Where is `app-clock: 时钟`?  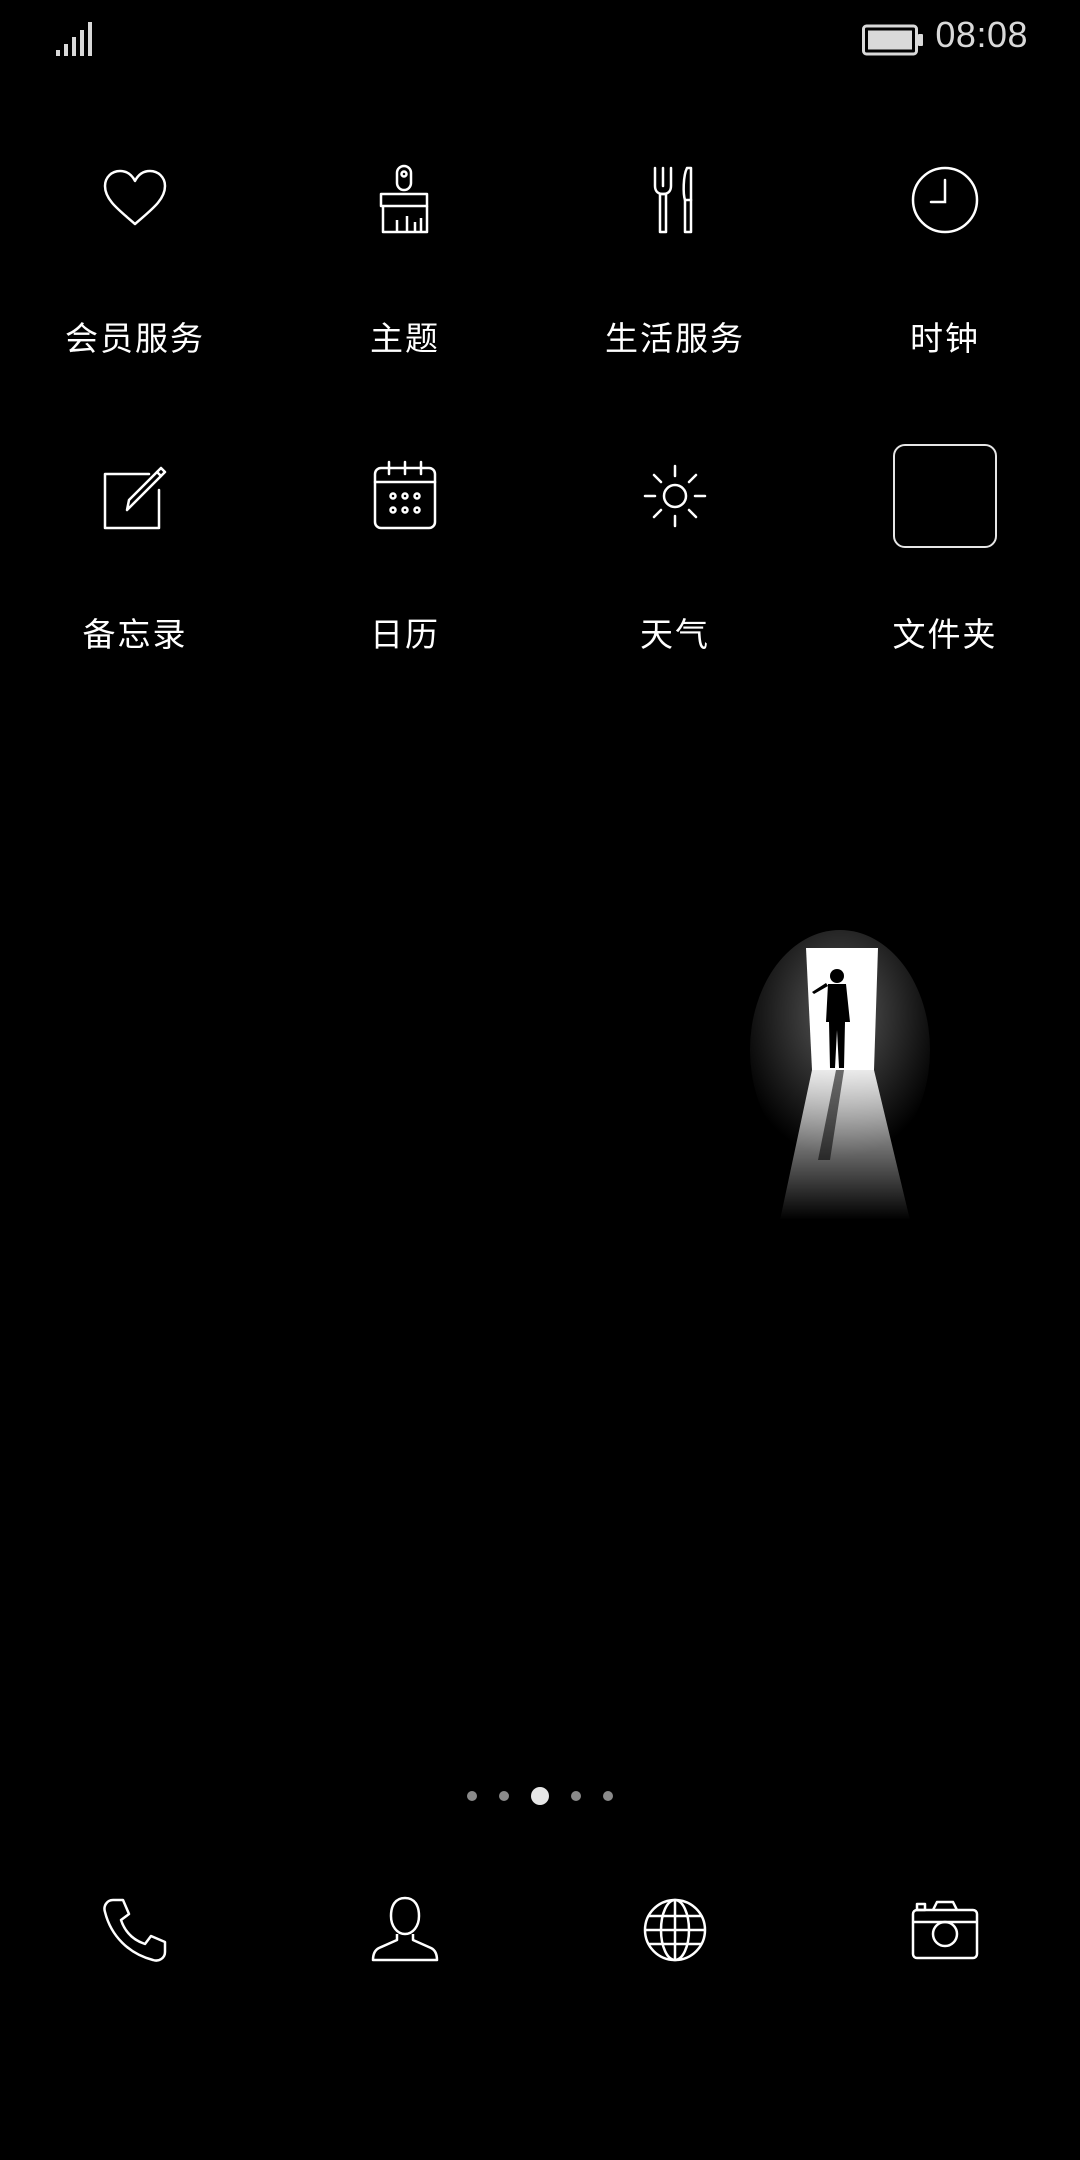 app-clock: 时钟 is located at coordinates (945, 288).